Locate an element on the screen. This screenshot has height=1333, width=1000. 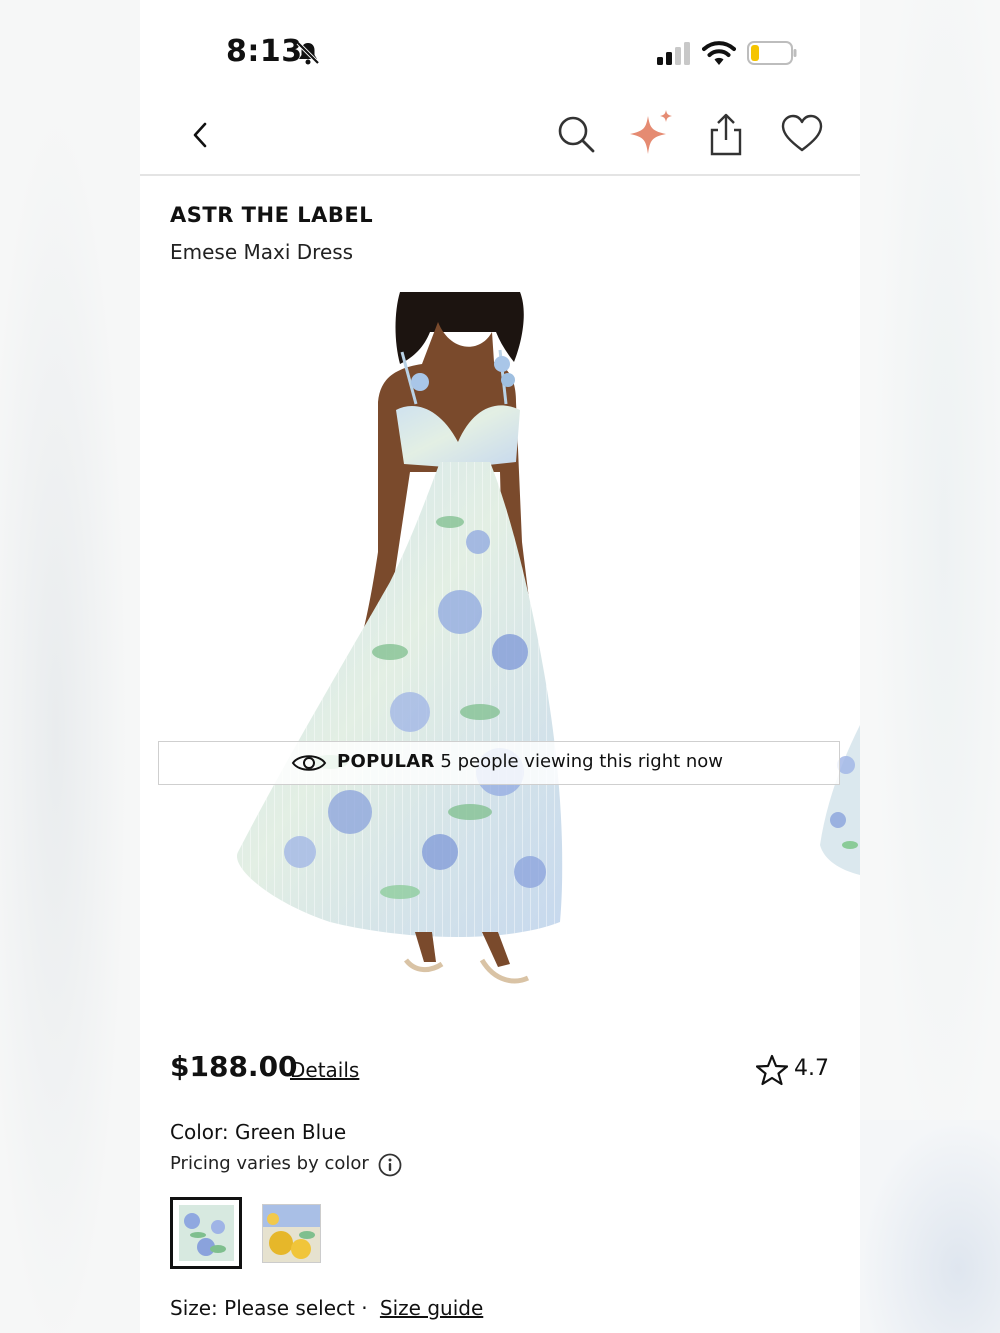
size-guide-link: Size guide is located at coordinates (431, 1308).